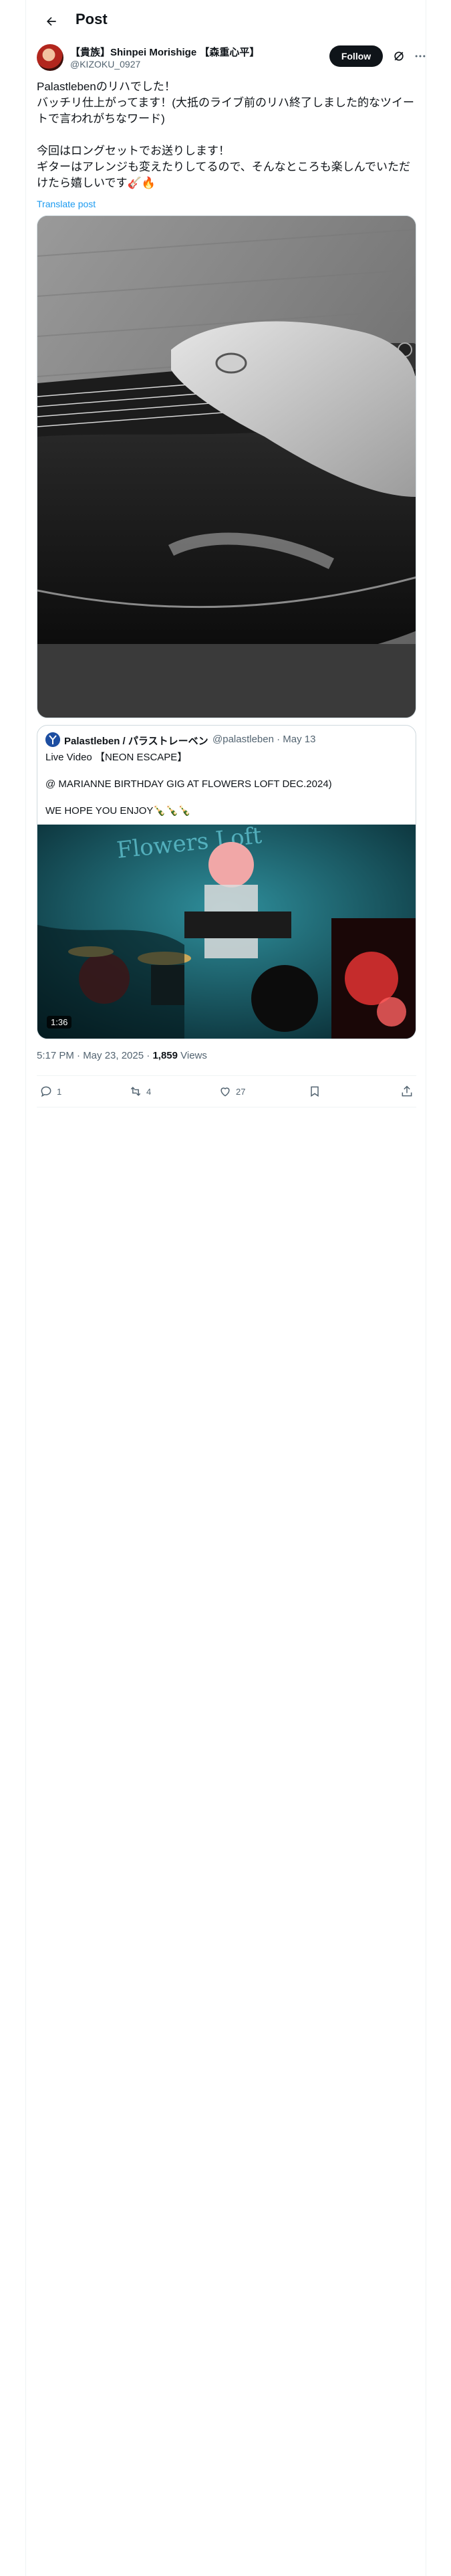  I want to click on repost-button: 4, so click(140, 1091).